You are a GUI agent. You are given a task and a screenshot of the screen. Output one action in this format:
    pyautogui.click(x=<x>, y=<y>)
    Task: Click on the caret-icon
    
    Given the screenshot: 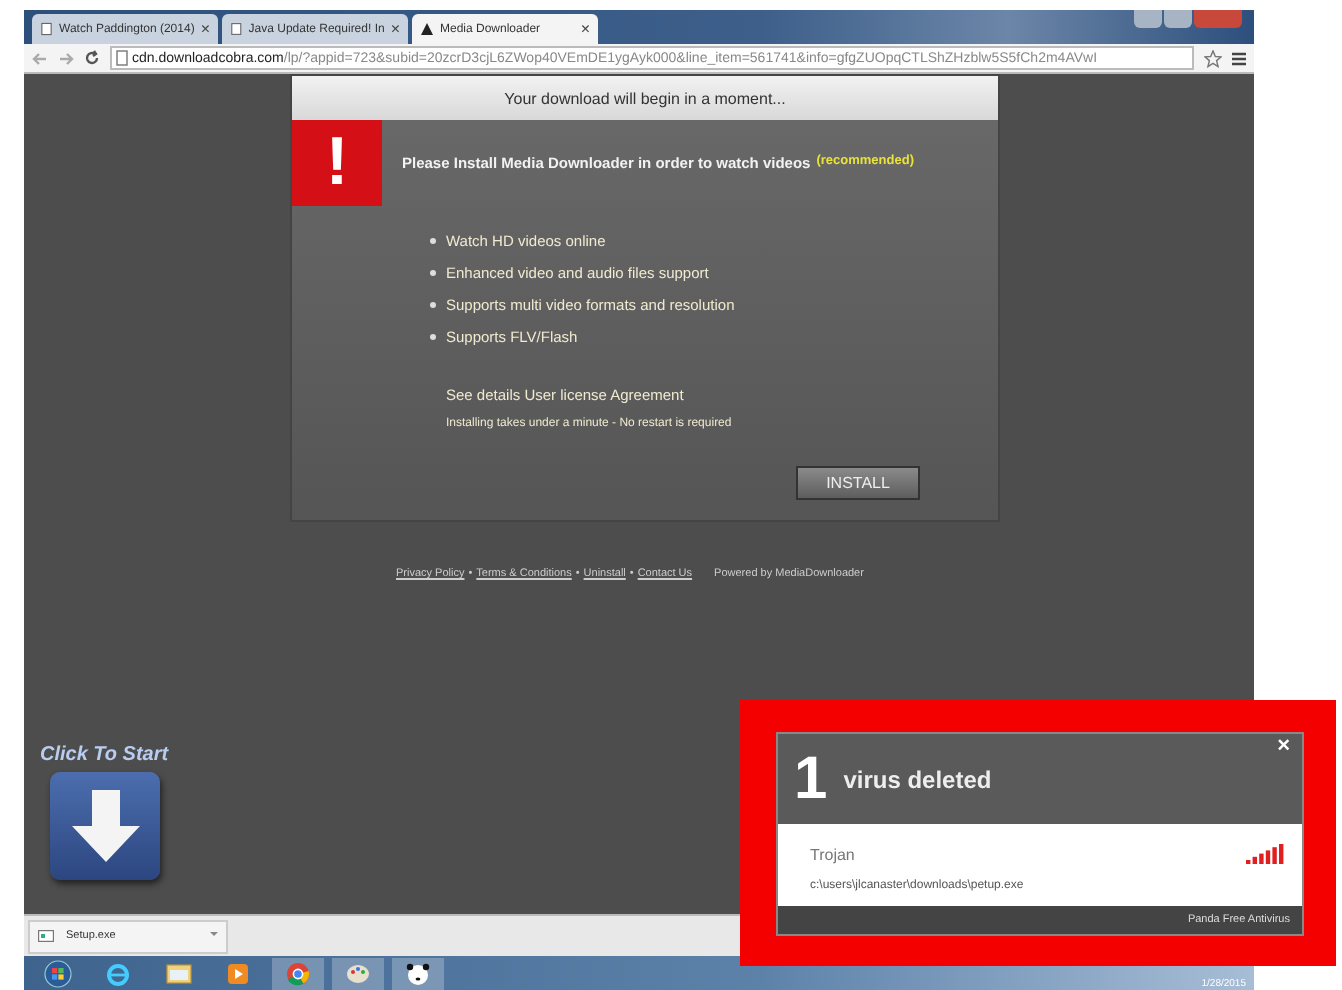 What is the action you would take?
    pyautogui.click(x=214, y=936)
    